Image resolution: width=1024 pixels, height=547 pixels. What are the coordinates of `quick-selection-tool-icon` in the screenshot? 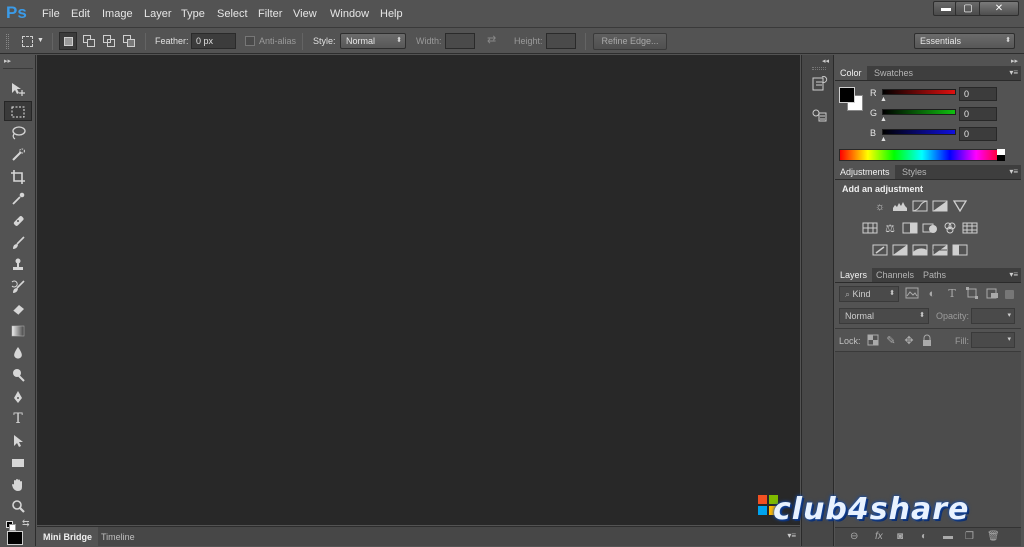 It's located at (18, 155).